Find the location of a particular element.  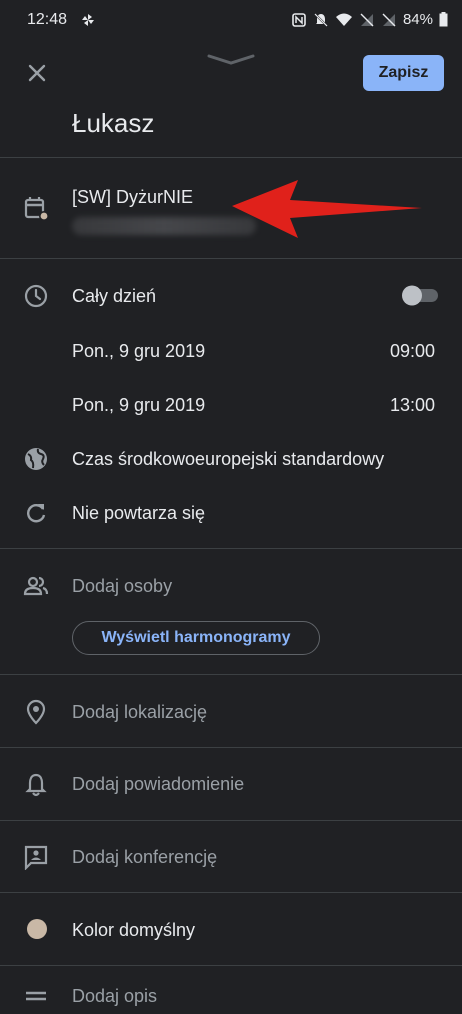

all-day-toggle is located at coordinates (420, 295).